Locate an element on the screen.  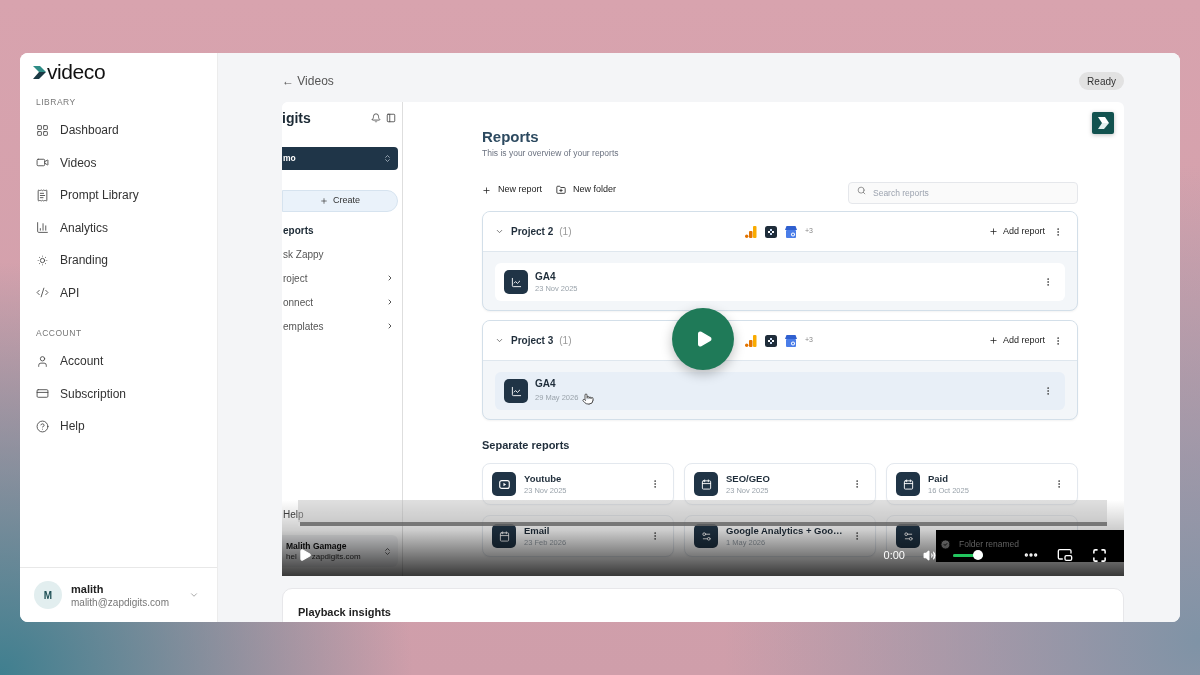
logo-text: videco is located at coordinates (76, 71).